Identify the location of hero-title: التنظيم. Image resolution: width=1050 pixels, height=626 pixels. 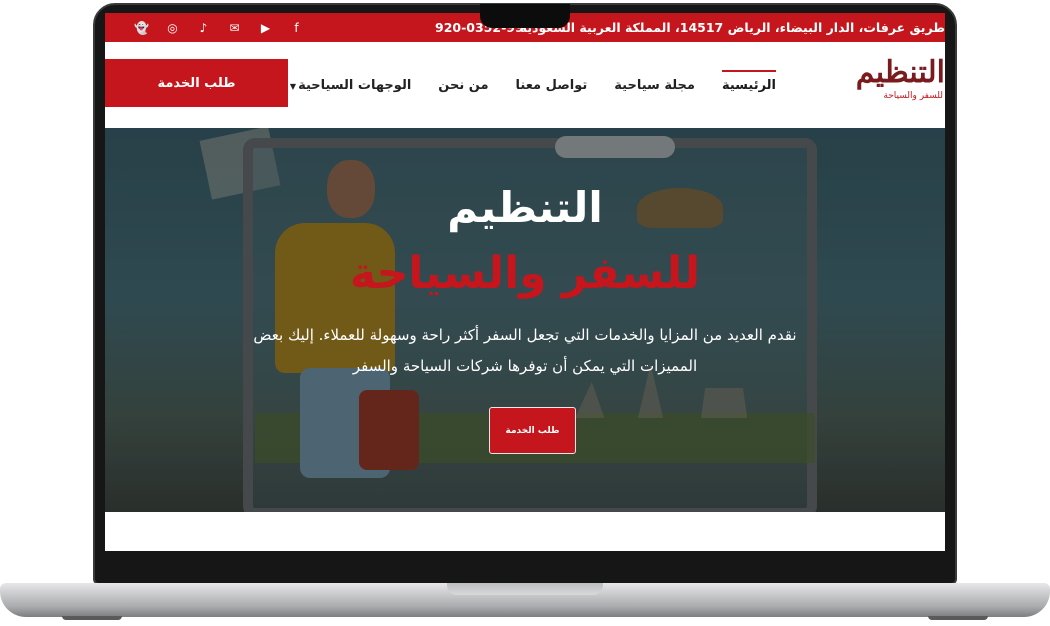
(525, 207).